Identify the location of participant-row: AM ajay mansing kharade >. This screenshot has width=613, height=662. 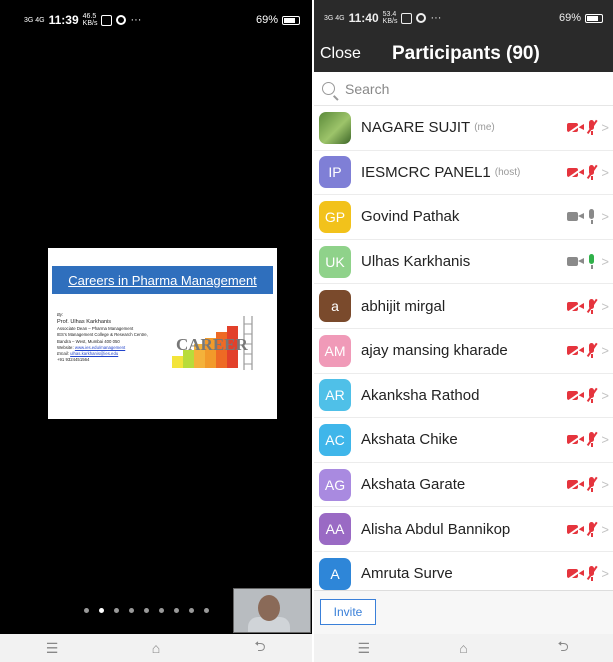
(463, 351).